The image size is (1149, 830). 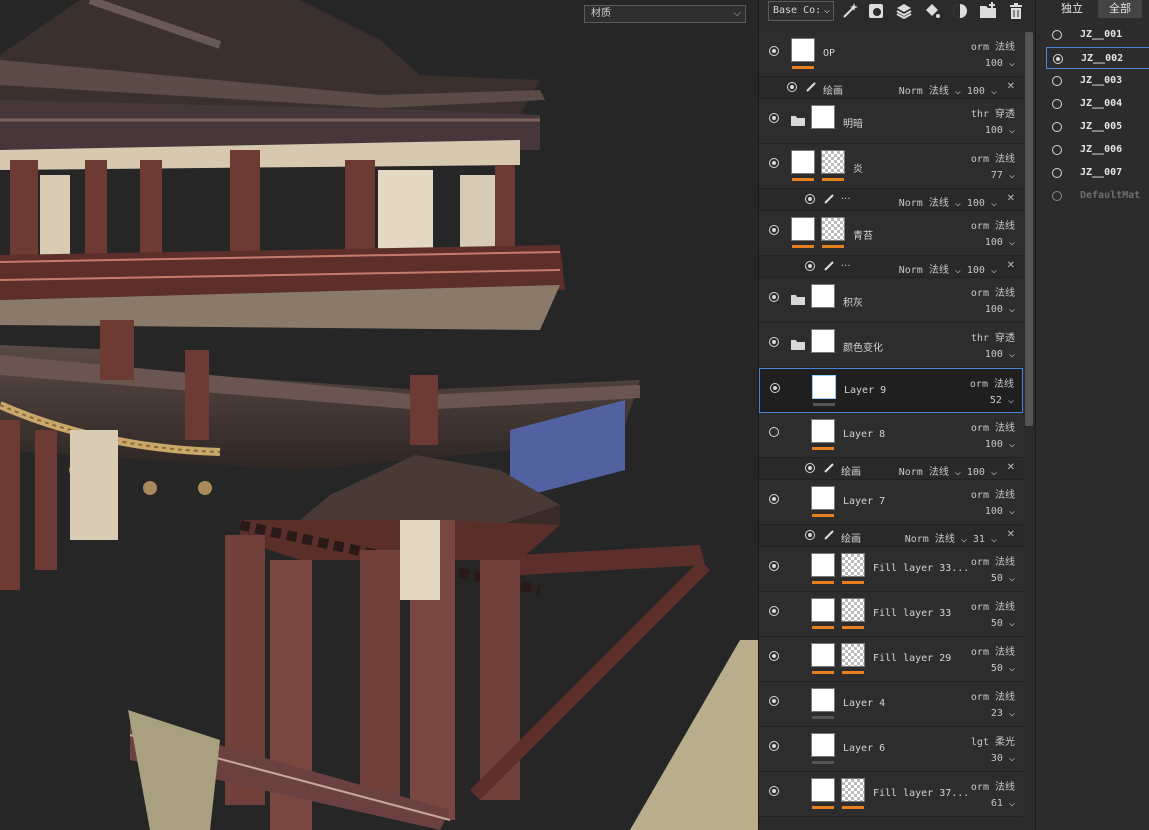 I want to click on effect-blend-mode: Norm 法线 ⌵ 31 ⌵, so click(x=951, y=537).